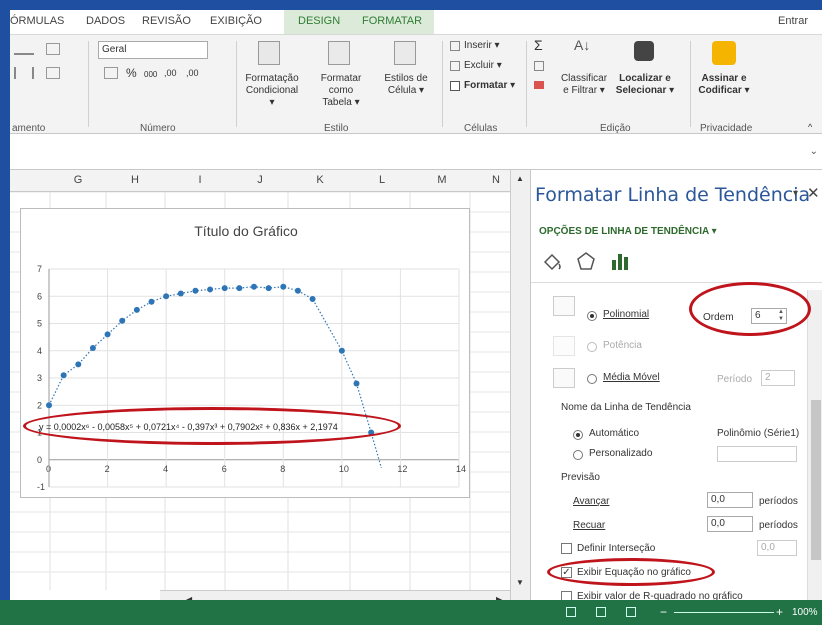 This screenshot has height=625, width=822. What do you see at coordinates (718, 523) in the screenshot?
I see `recuar-value: 0,0` at bounding box center [718, 523].